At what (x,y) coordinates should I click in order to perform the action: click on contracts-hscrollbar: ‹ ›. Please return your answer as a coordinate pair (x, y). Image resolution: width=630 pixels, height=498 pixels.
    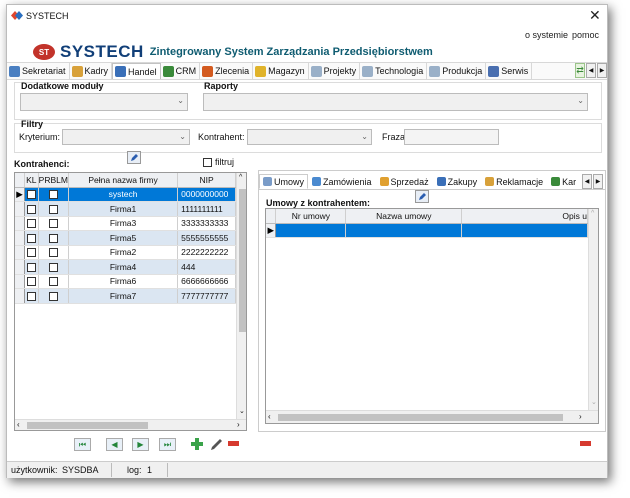
    Looking at the image, I should click on (432, 416).